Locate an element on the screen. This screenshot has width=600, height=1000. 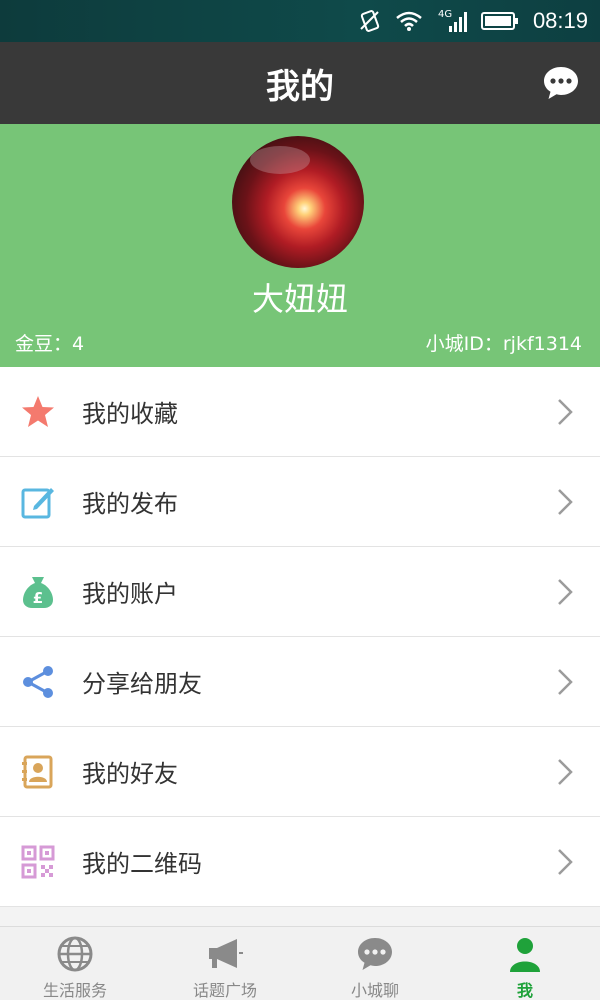
globe-icon is located at coordinates (75, 954).